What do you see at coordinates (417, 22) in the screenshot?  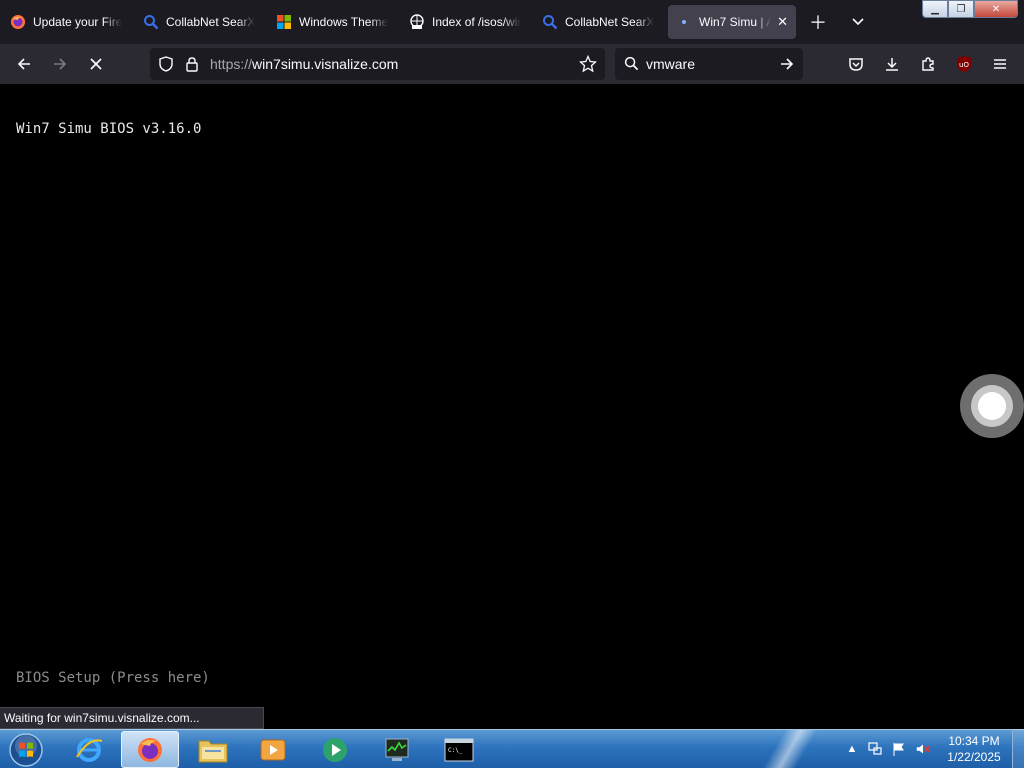 I see `folder-globe-icon` at bounding box center [417, 22].